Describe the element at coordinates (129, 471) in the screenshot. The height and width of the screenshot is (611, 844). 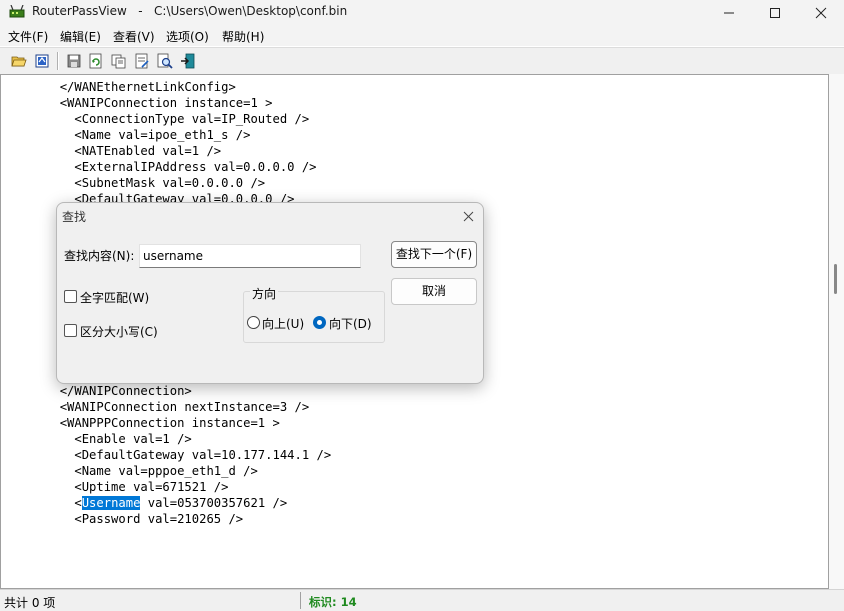
I see `code-line: <Name val=pppoe_eth1_d />` at that location.